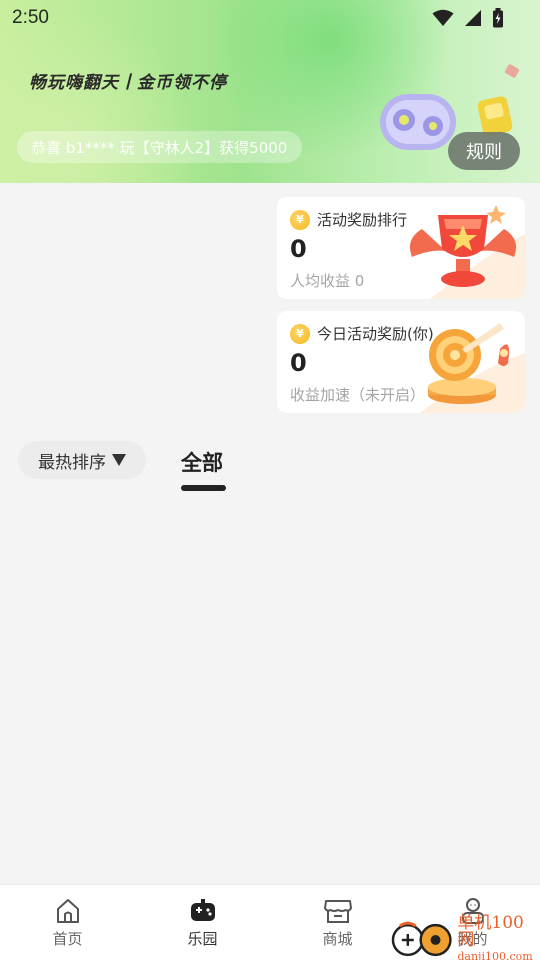 The image size is (540, 960). Describe the element at coordinates (327, 281) in the screenshot. I see `card-subtitle: 人均收益 0` at that location.